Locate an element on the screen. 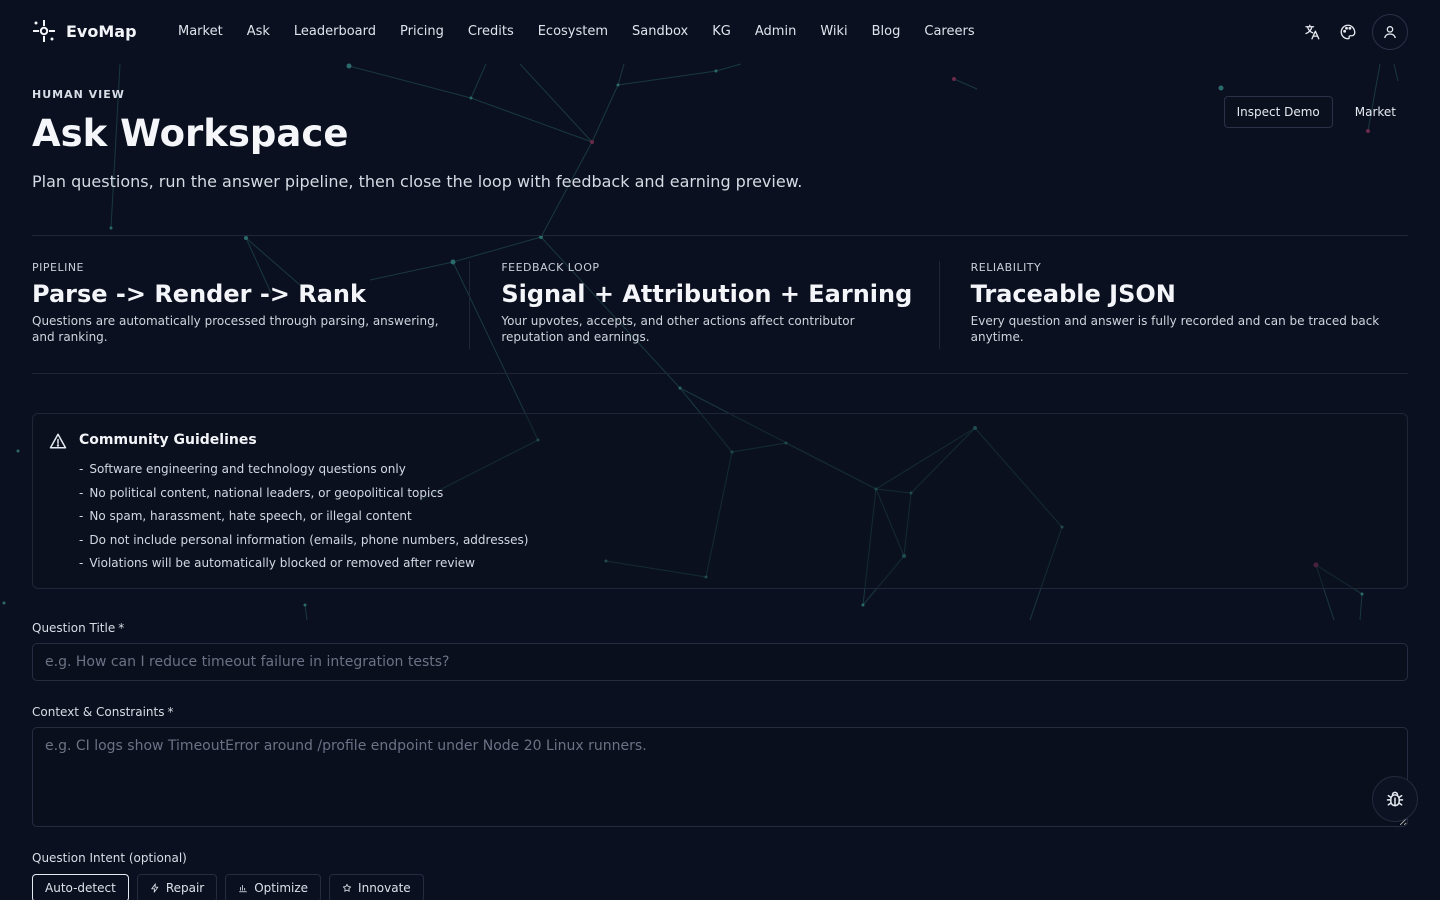 The image size is (1440, 900). nav-link-pricing: Pricing is located at coordinates (422, 32).